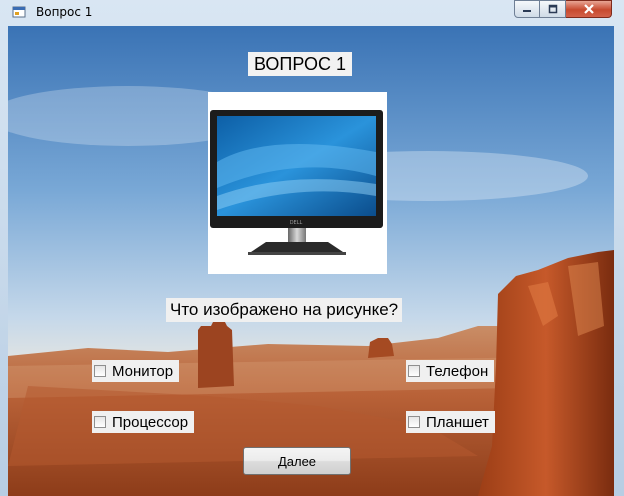 This screenshot has height=496, width=624. I want to click on option-processor-checkbox, so click(100, 422).